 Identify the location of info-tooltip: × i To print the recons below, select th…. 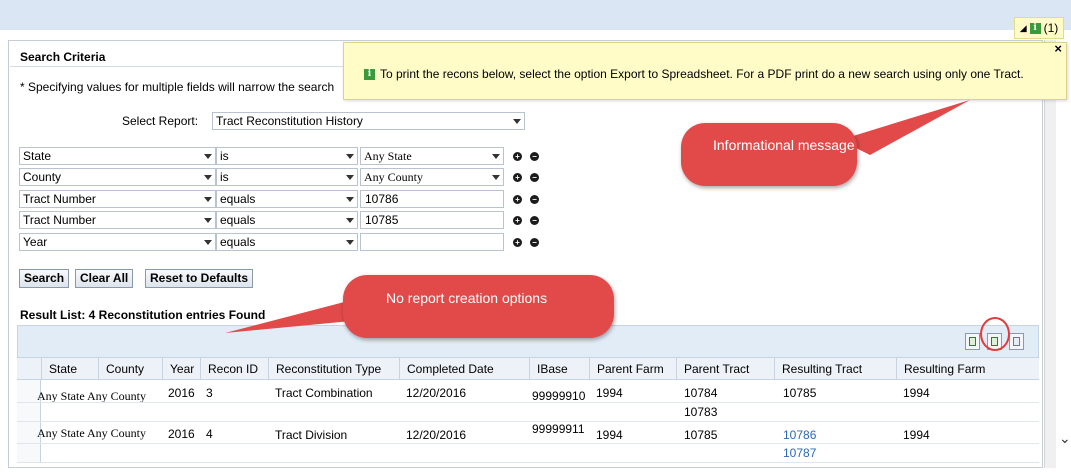
(705, 70).